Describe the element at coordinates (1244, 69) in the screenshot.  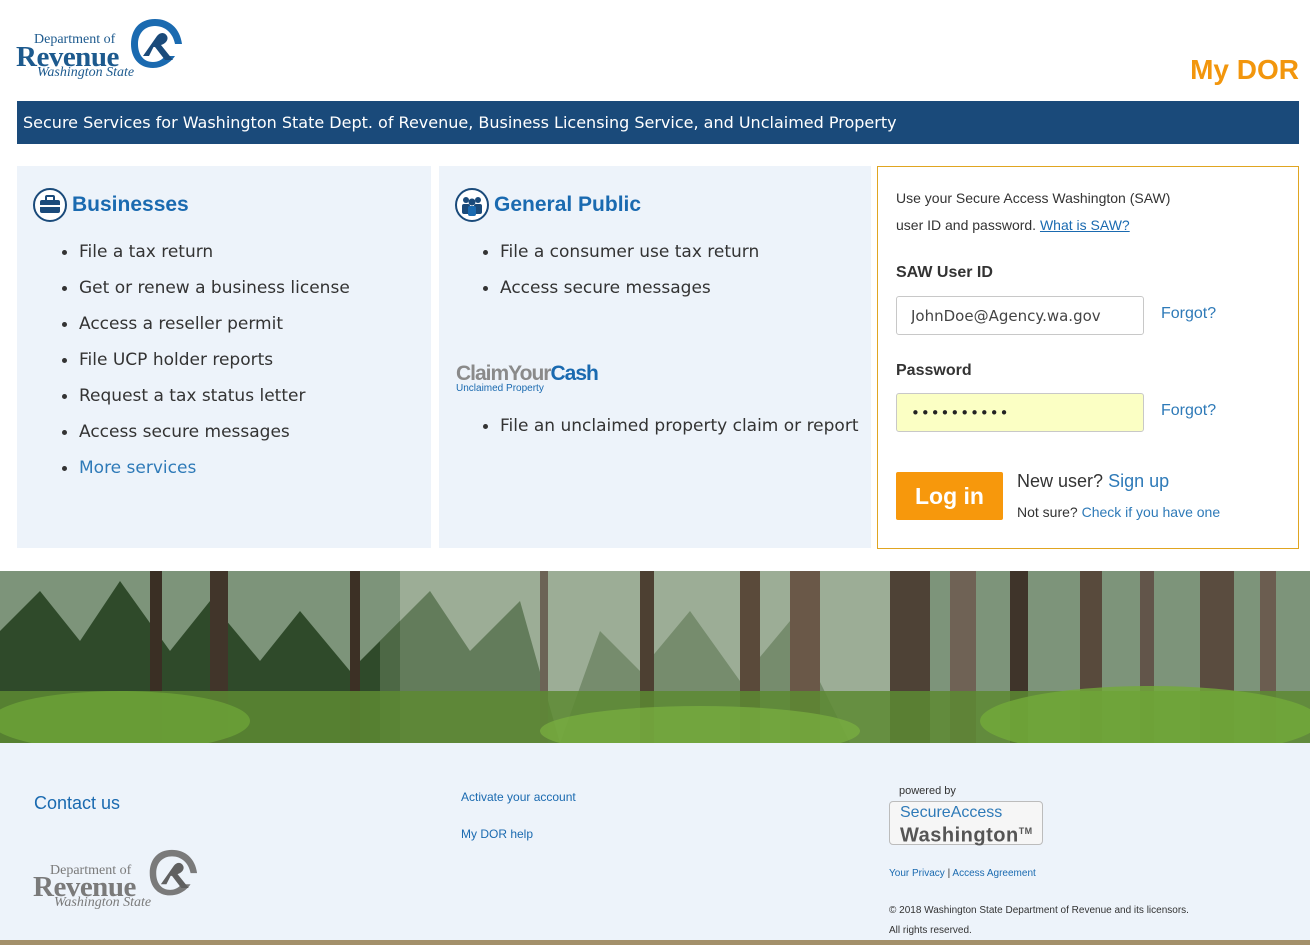
I see `app-title: My DOR` at that location.